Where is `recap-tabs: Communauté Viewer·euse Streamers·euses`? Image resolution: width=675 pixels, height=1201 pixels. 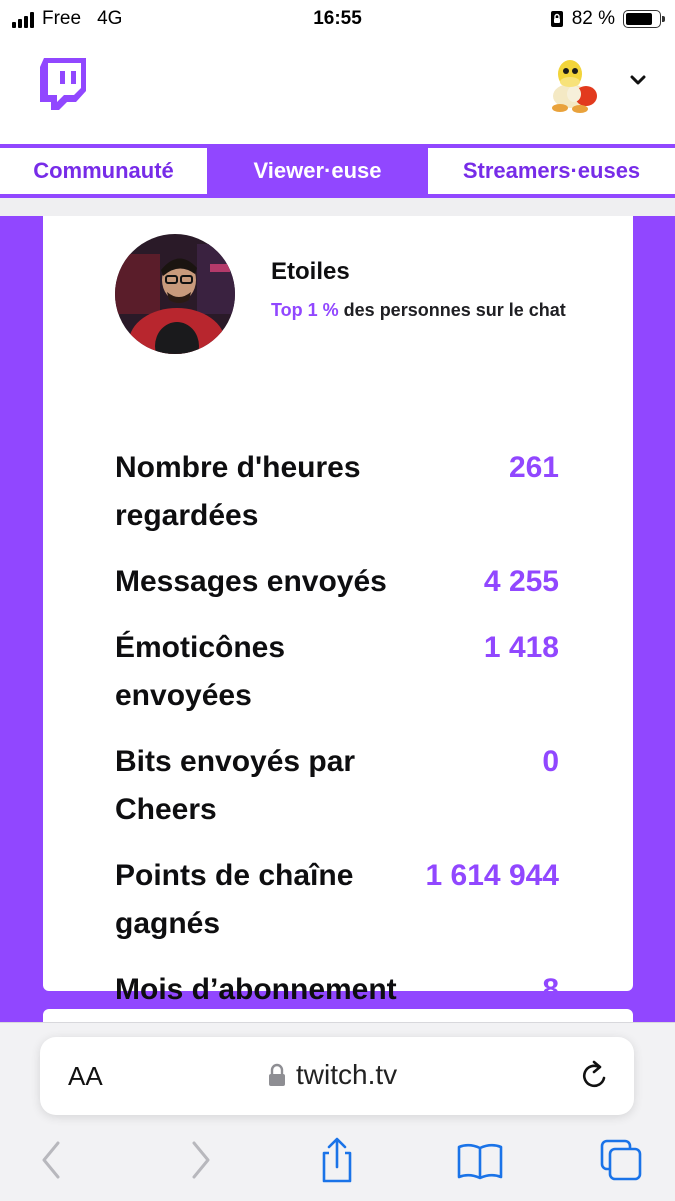 recap-tabs: Communauté Viewer·euse Streamers·euses is located at coordinates (337, 171).